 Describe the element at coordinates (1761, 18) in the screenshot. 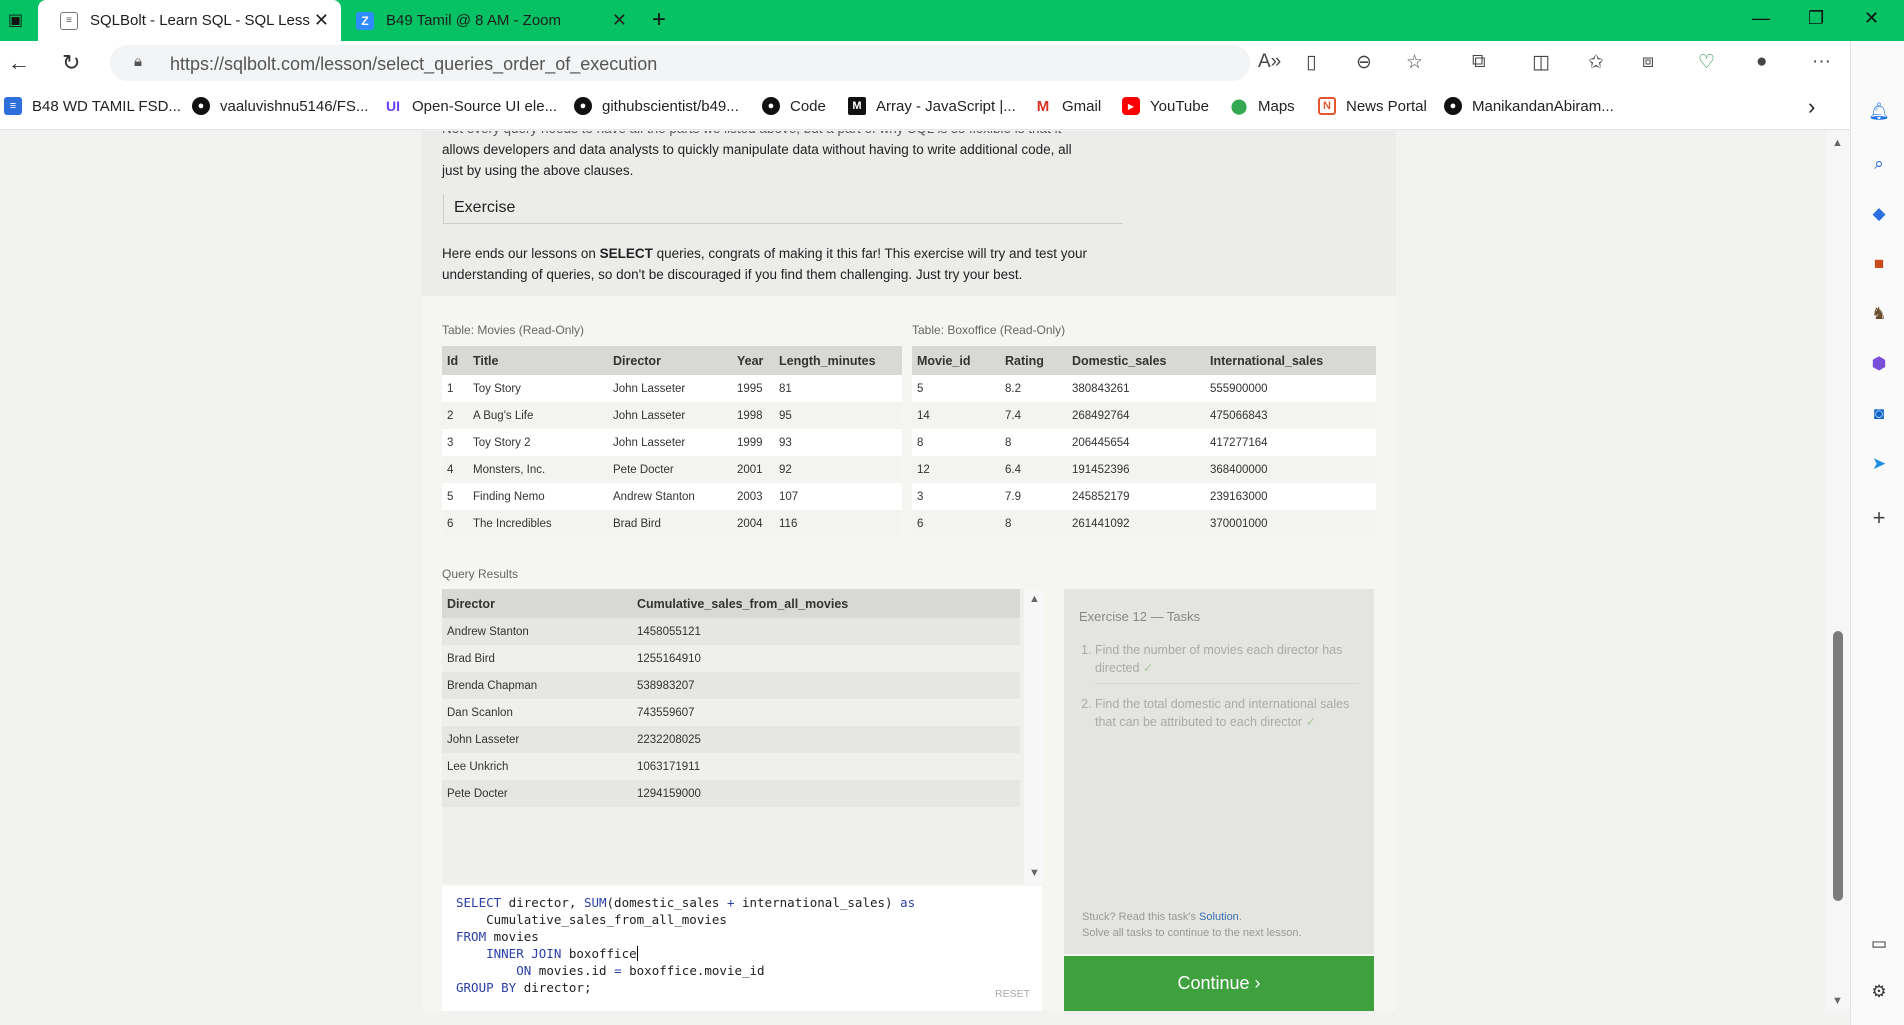

I see `minimize-button: —` at that location.